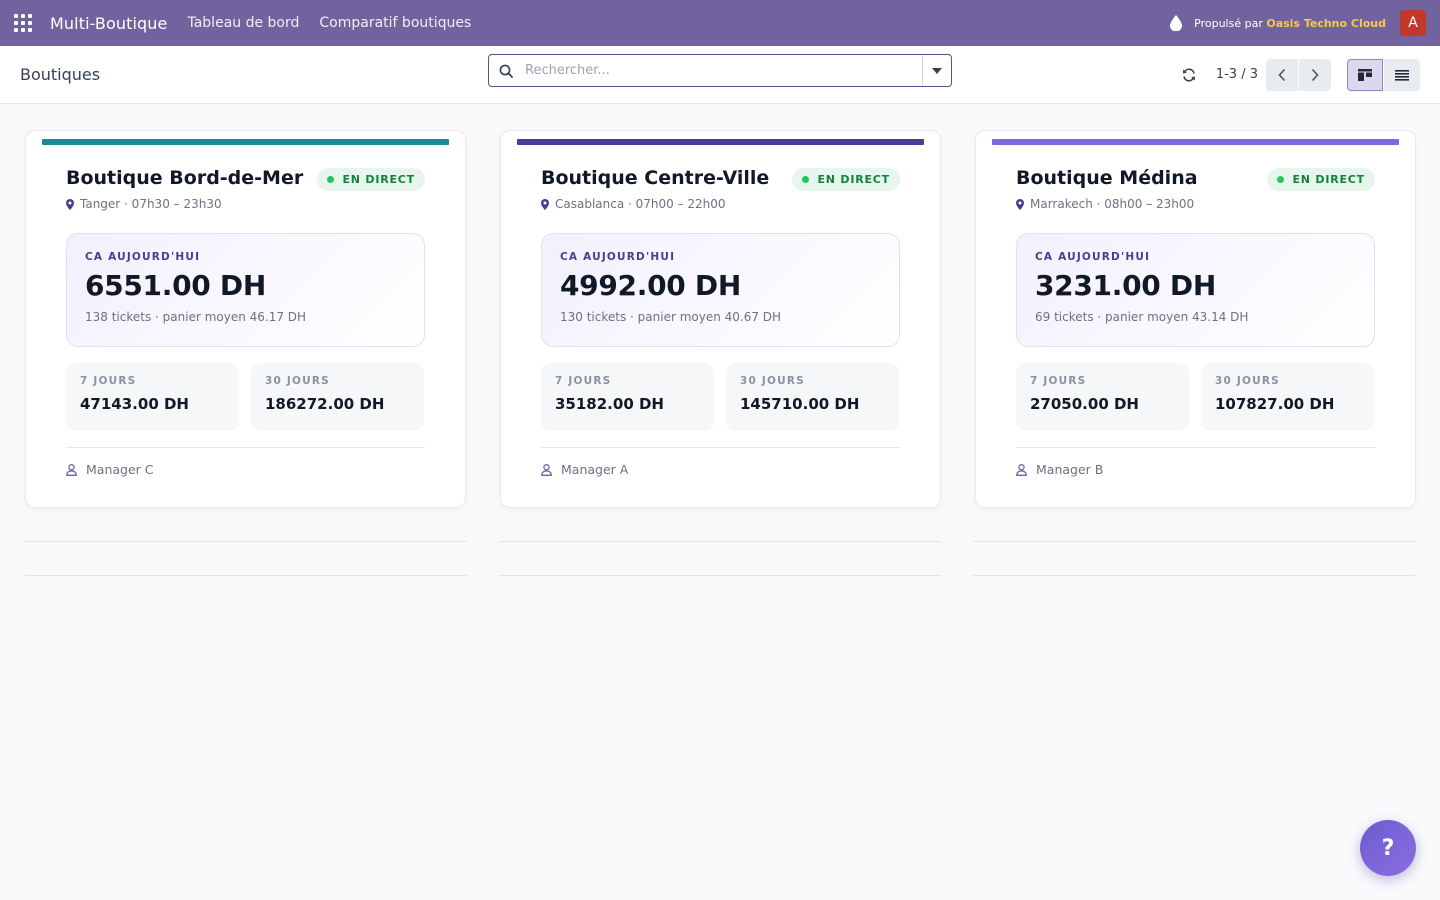 The height and width of the screenshot is (900, 1440). I want to click on stat-30-days: 30 JOURS 107827.00 DH, so click(1287, 397).